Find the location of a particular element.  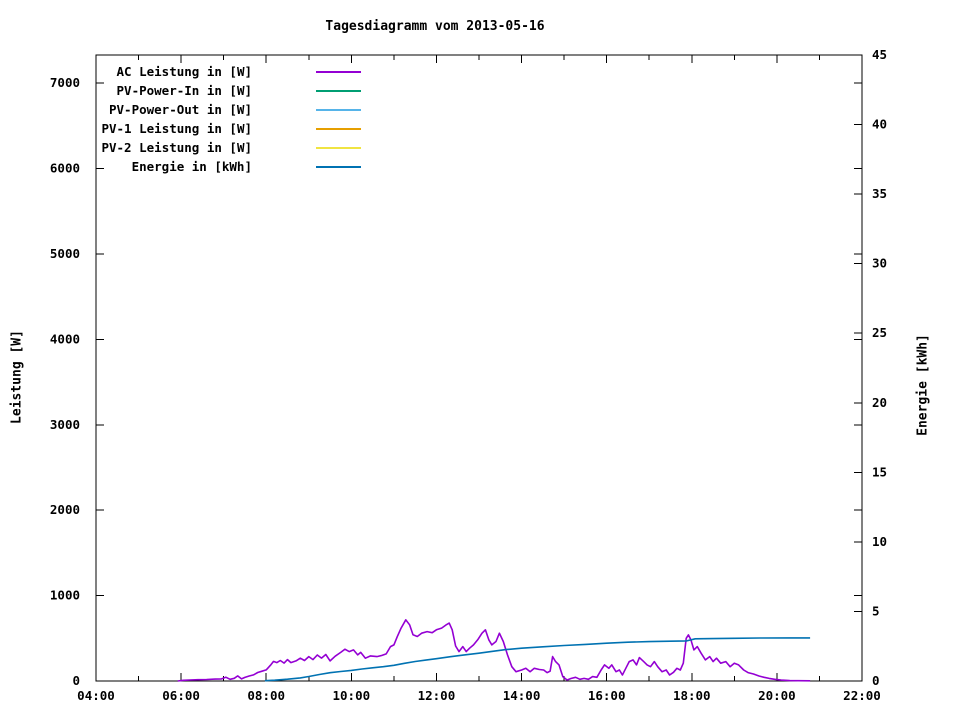

x-tick-label: 14:00 is located at coordinates (522, 695).